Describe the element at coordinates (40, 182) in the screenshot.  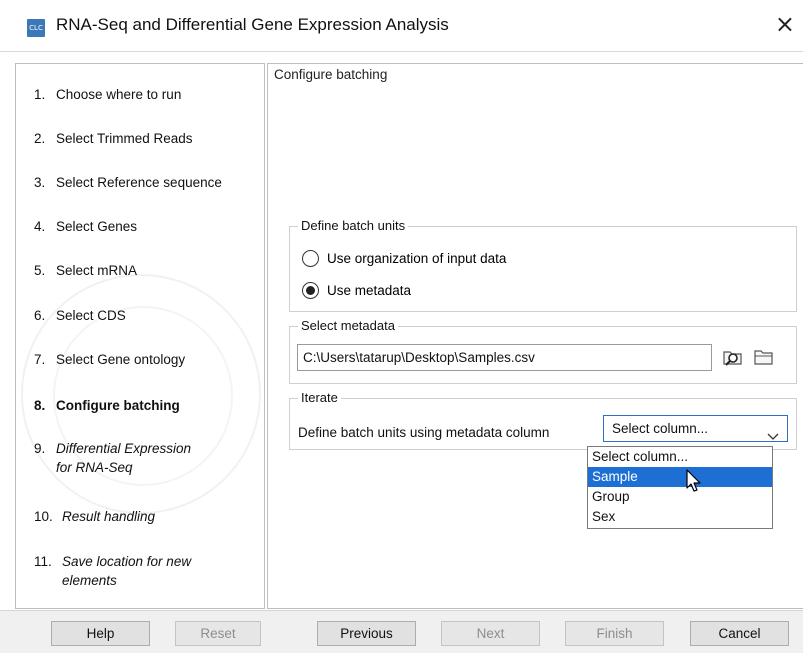
I see `step-number: 3.` at that location.